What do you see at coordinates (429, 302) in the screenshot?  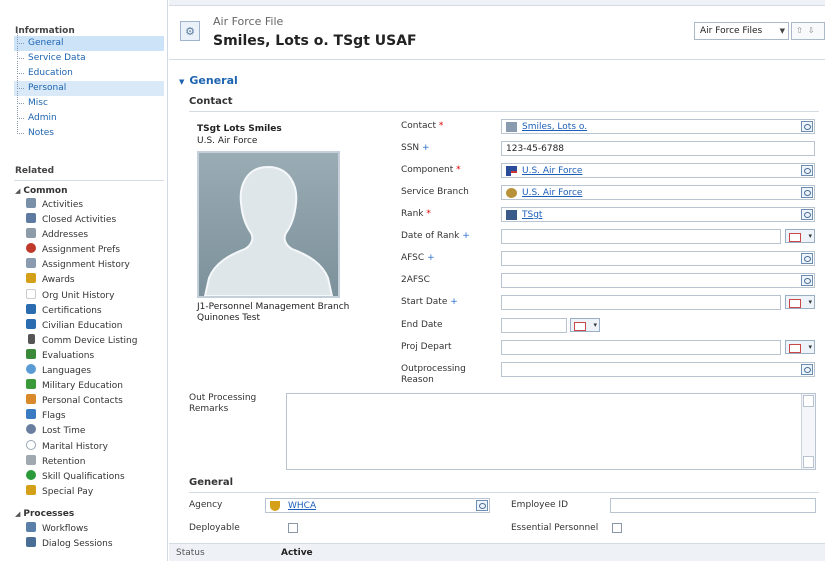 I see `start-date-label: Start Date +` at bounding box center [429, 302].